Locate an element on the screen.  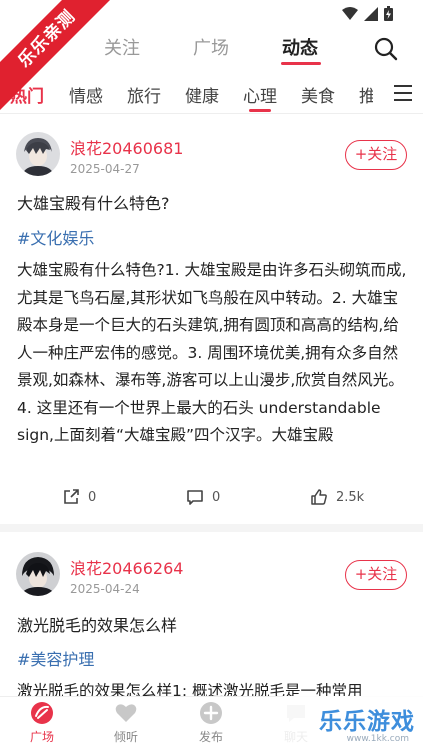
corner-ribbon: 乐乐亲测 is located at coordinates (55, 55).